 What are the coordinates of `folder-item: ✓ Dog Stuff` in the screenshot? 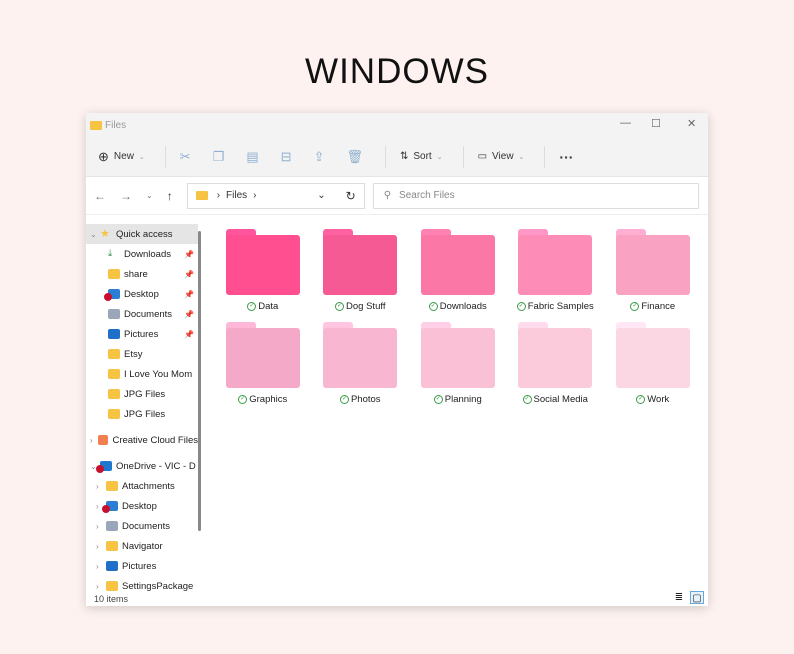 It's located at (361, 270).